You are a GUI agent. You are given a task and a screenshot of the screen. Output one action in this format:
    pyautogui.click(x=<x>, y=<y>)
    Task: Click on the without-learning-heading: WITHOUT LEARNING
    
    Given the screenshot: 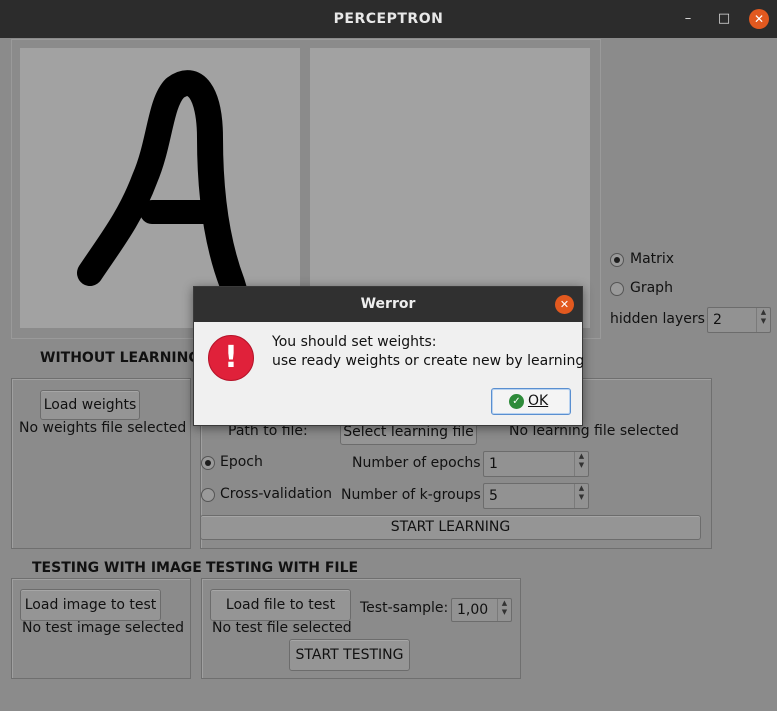 What is the action you would take?
    pyautogui.click(x=120, y=358)
    